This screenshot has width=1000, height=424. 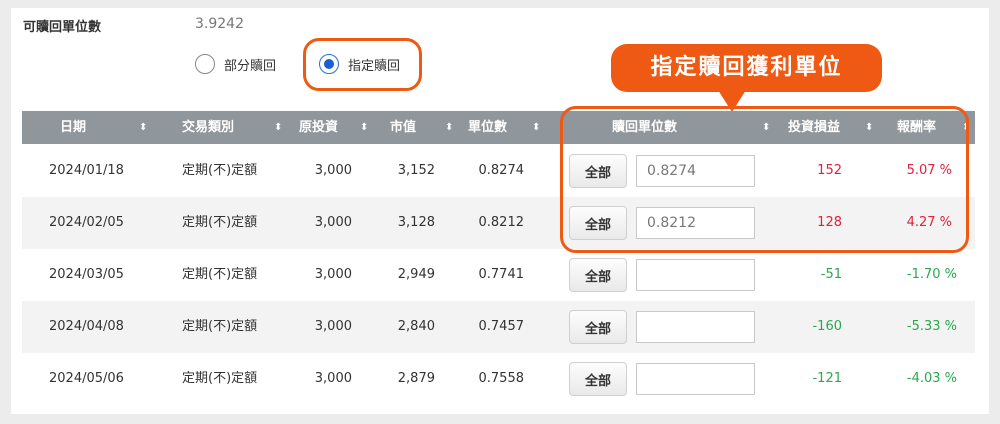 I want to click on highlight-radio-outline, so click(x=362, y=64).